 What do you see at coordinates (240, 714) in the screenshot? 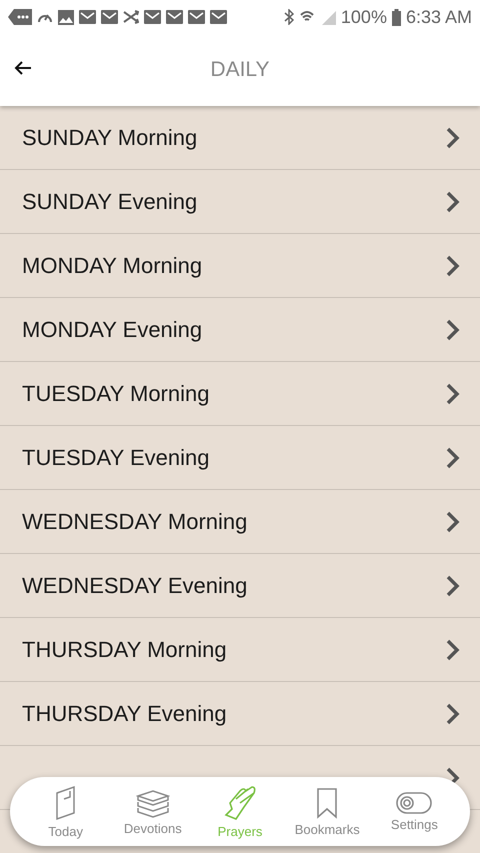
I see `list-item: THURSDAY Evening` at bounding box center [240, 714].